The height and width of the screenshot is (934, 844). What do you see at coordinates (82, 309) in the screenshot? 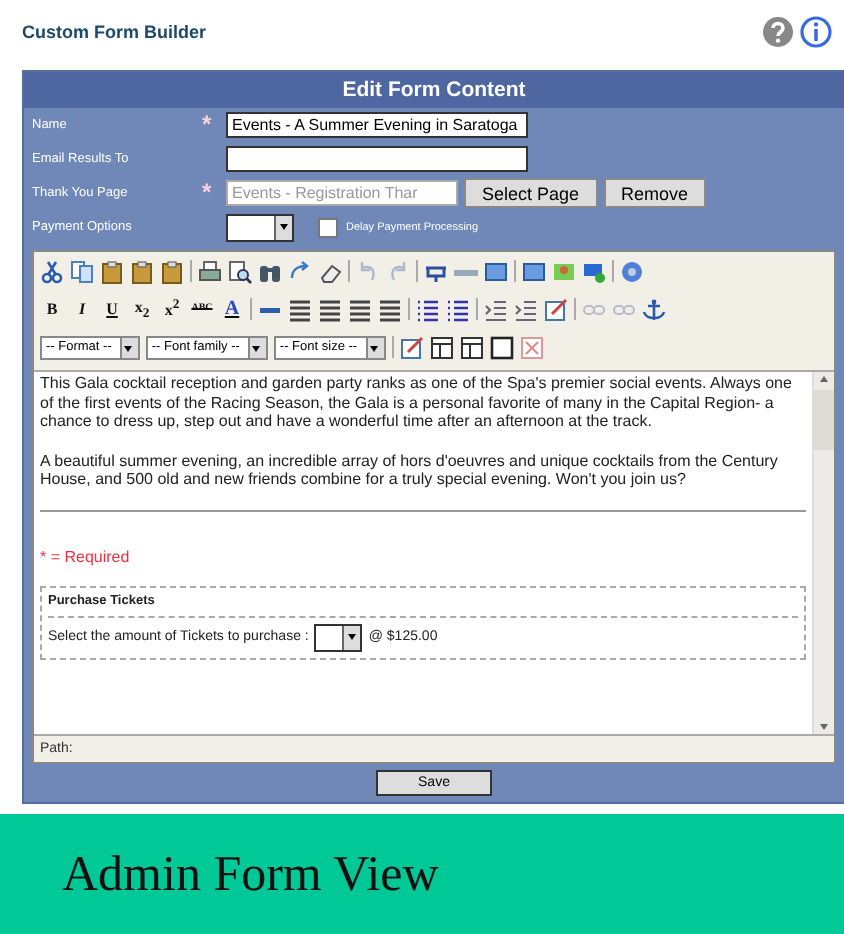
I see `format-button: I` at bounding box center [82, 309].